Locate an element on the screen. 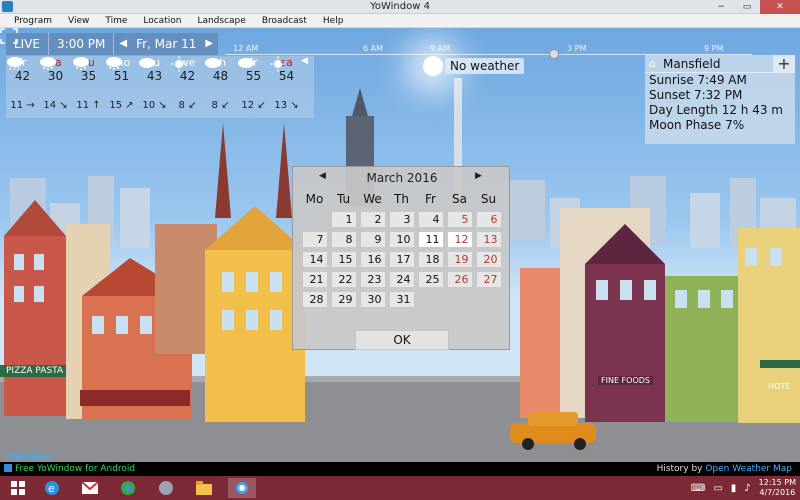 This screenshot has width=800, height=500. forecast-day: tu4310 ↘ is located at coordinates (154, 87).